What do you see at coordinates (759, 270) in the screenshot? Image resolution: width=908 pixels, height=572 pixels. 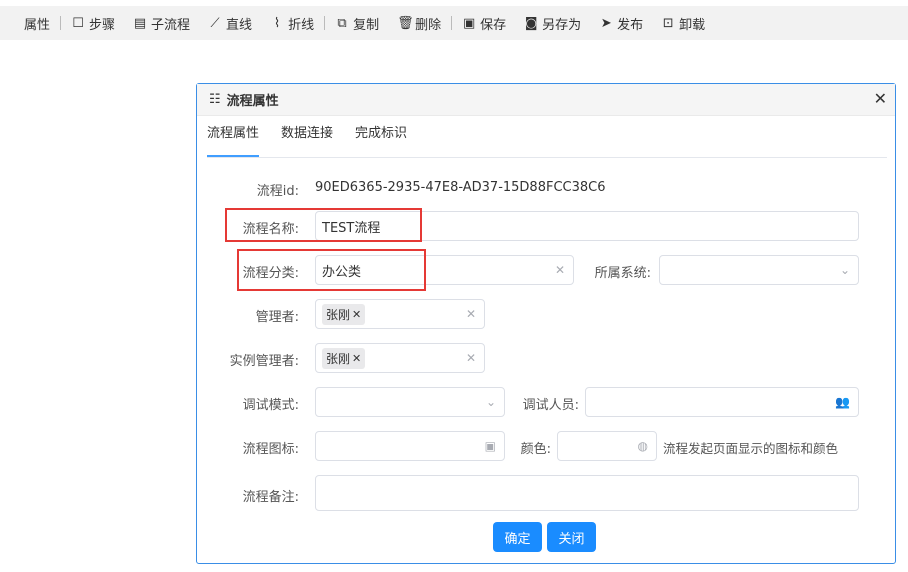 I see `system-select: ⌄` at bounding box center [759, 270].